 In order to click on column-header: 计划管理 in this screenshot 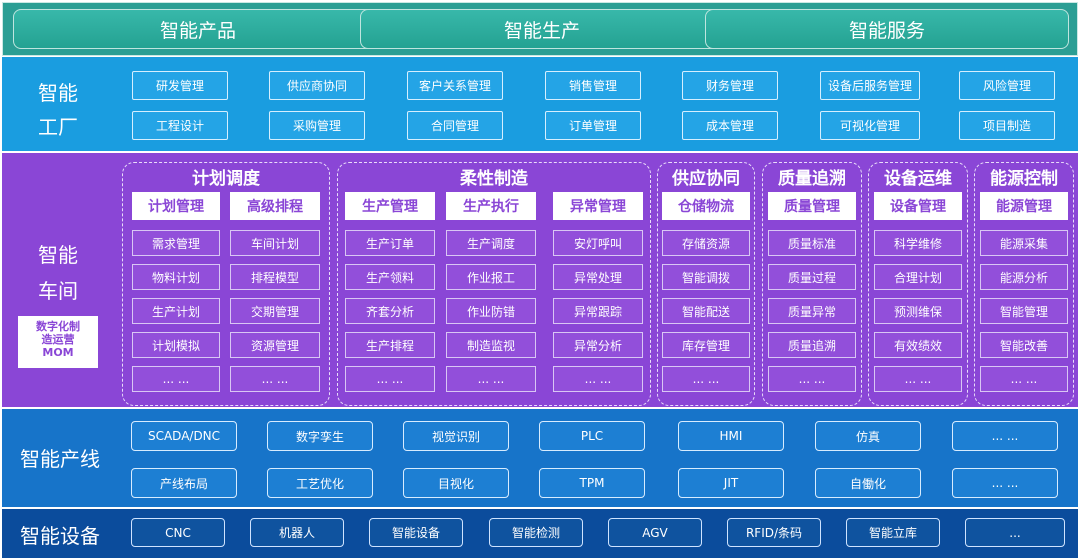, I will do `click(176, 206)`.